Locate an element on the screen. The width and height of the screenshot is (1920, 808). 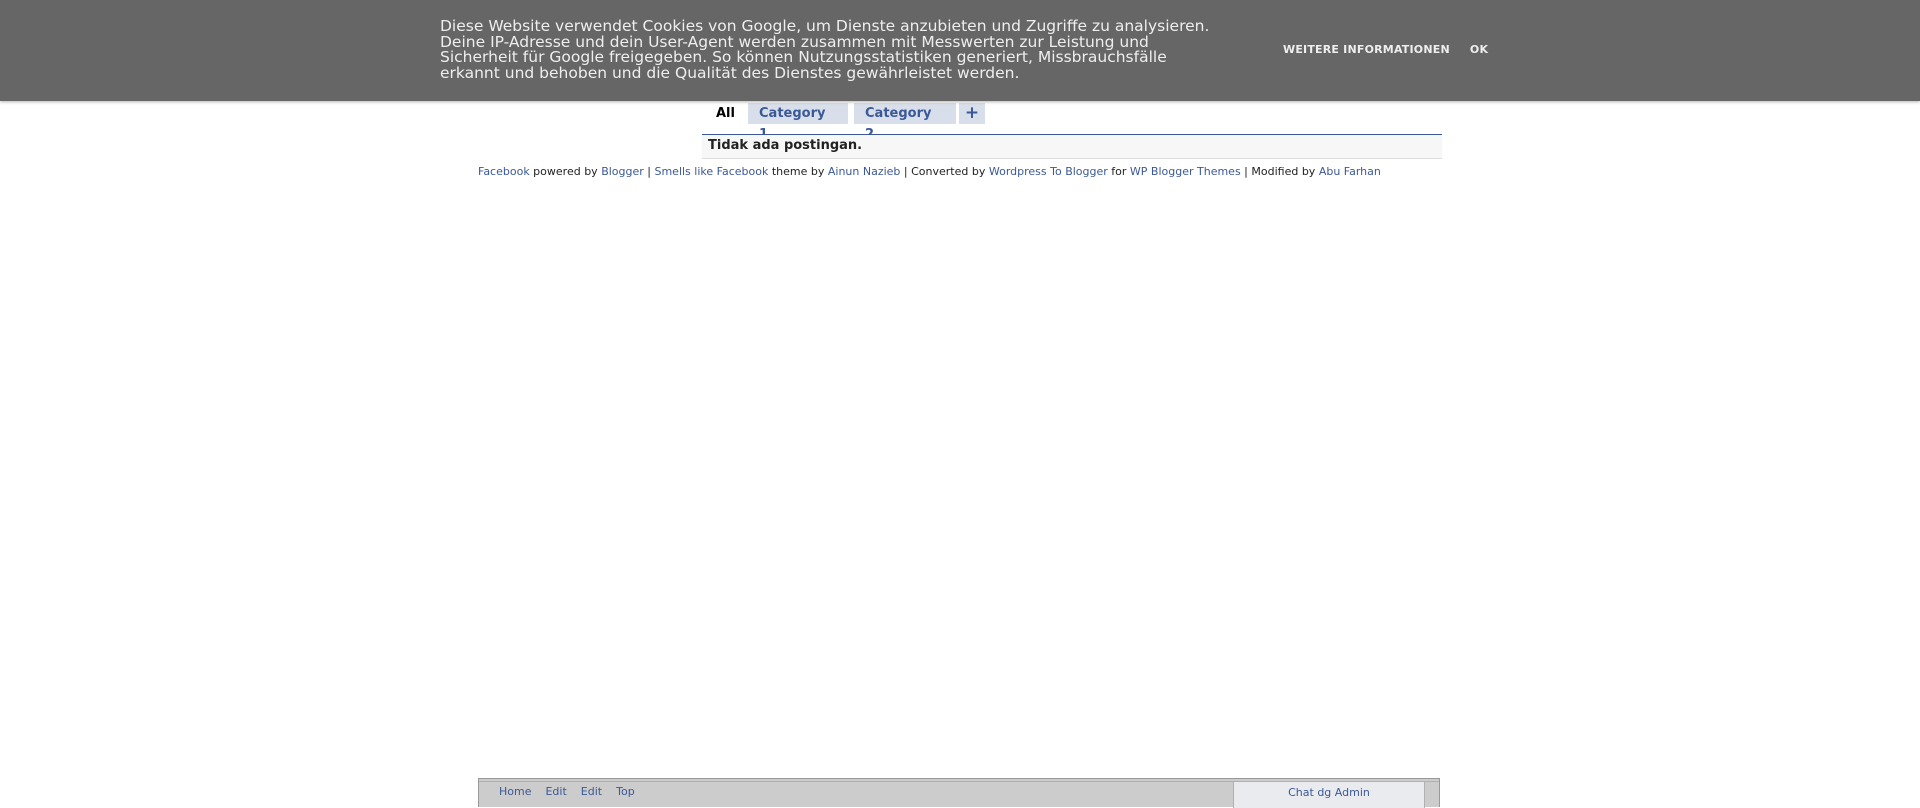
bottom-home-link: Home is located at coordinates (515, 791).